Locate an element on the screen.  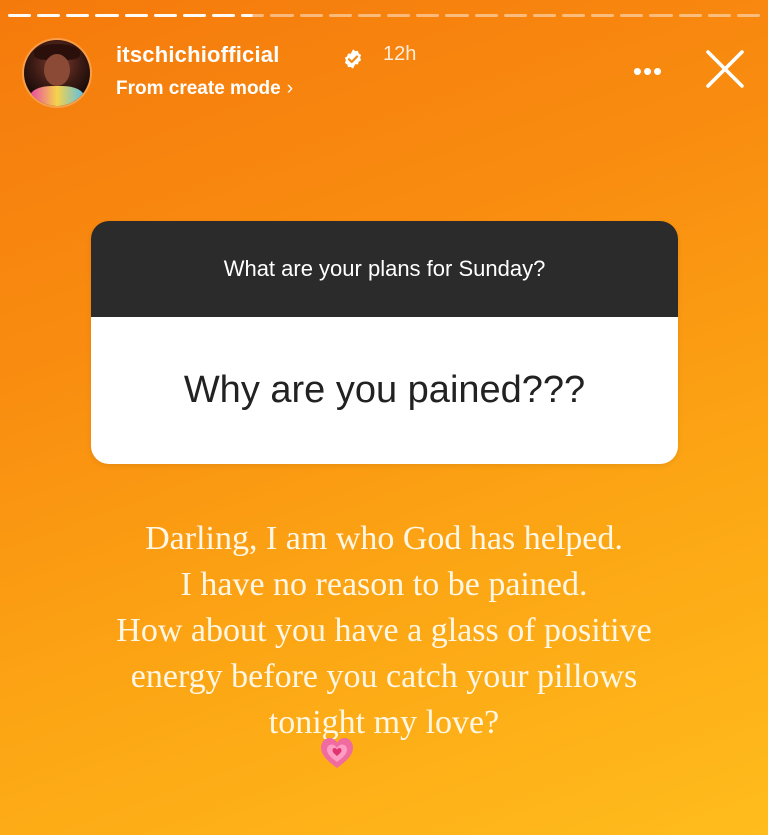
question-prompt: What are your plans for Sunday? is located at coordinates (384, 269).